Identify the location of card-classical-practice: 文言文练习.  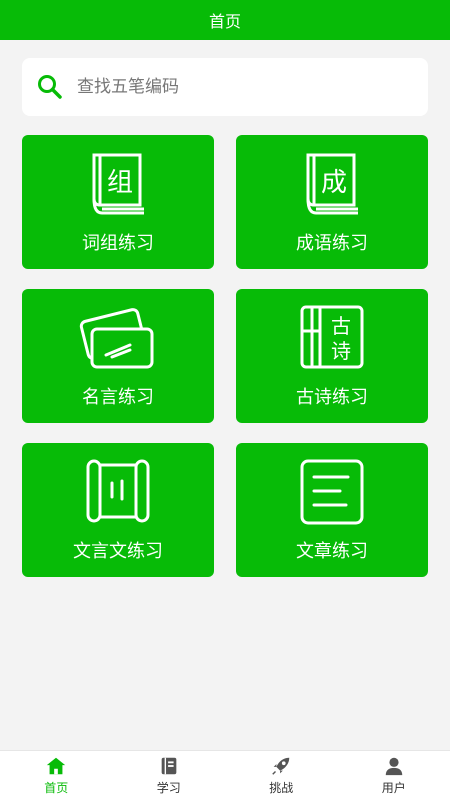
(118, 510).